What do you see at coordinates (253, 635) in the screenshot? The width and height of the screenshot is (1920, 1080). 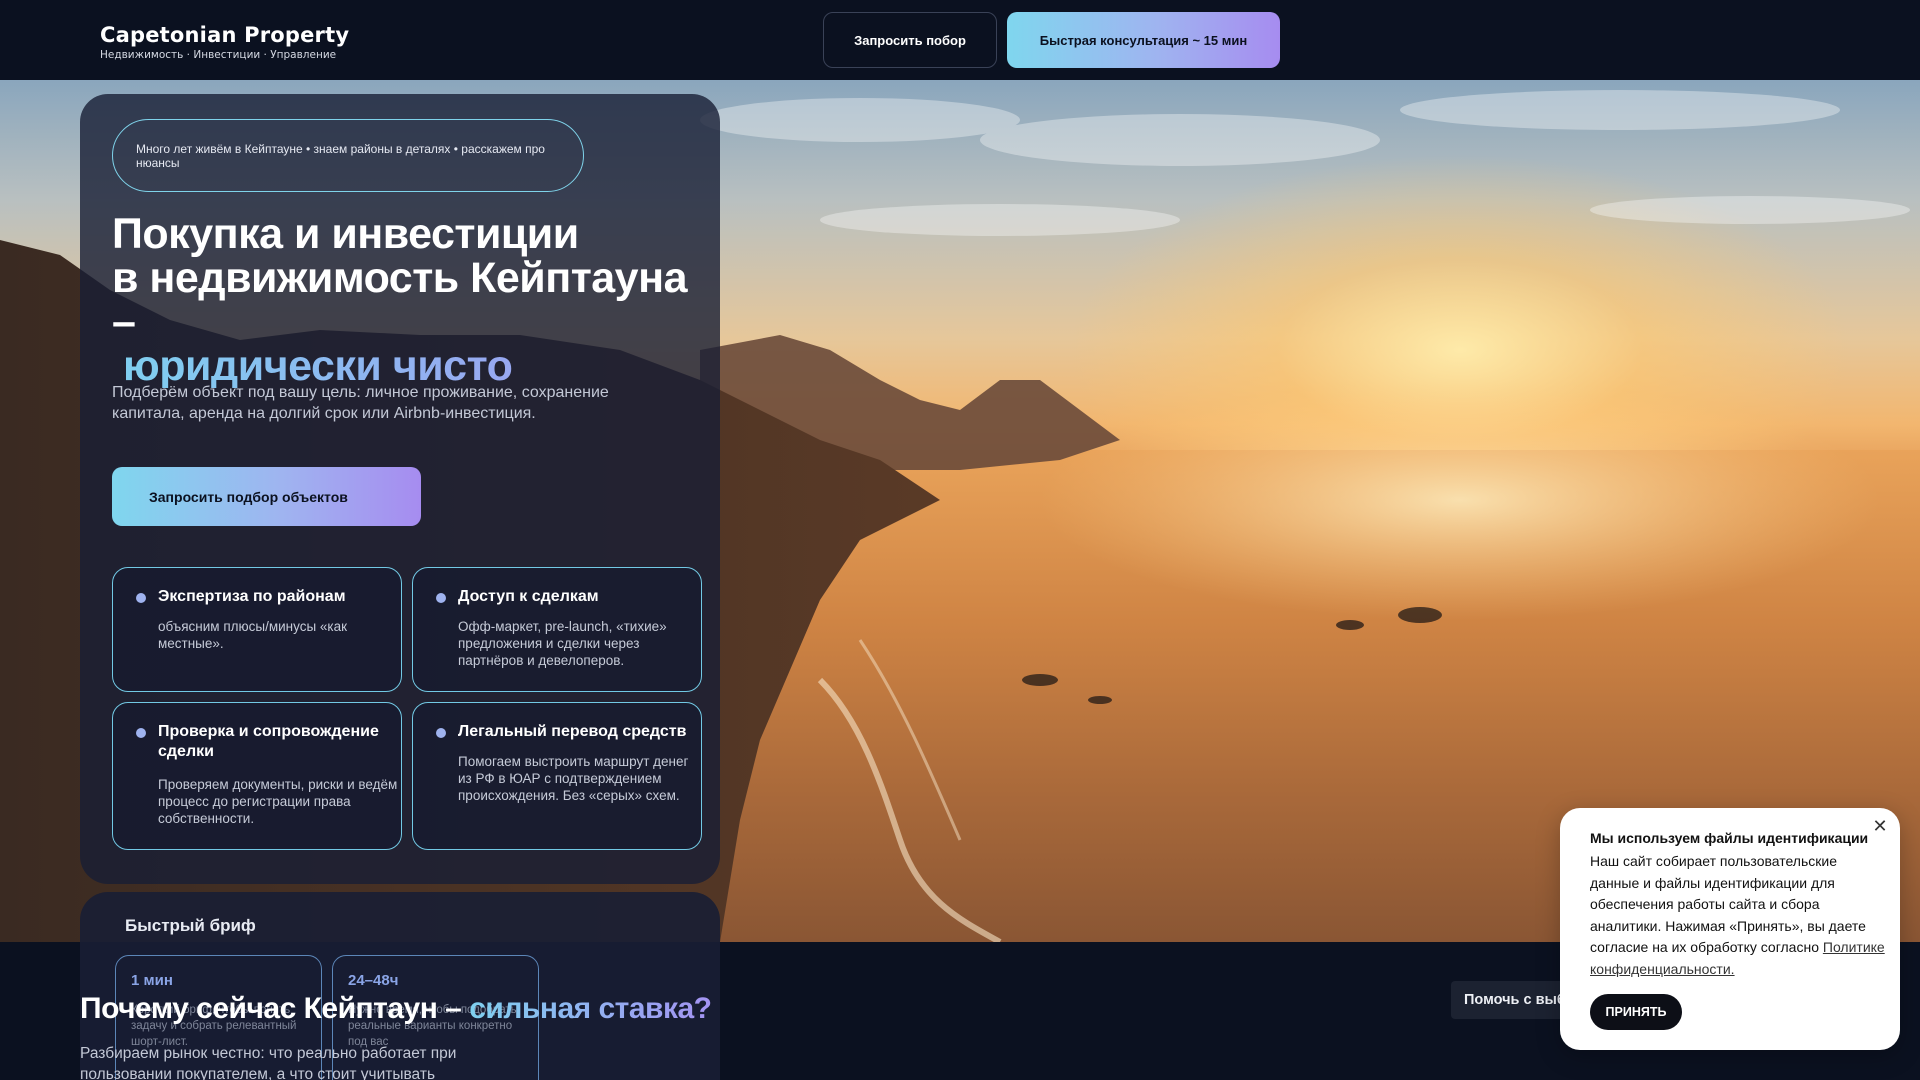 I see `feature-desc: объясним плюсы/минусы «как местные».` at bounding box center [253, 635].